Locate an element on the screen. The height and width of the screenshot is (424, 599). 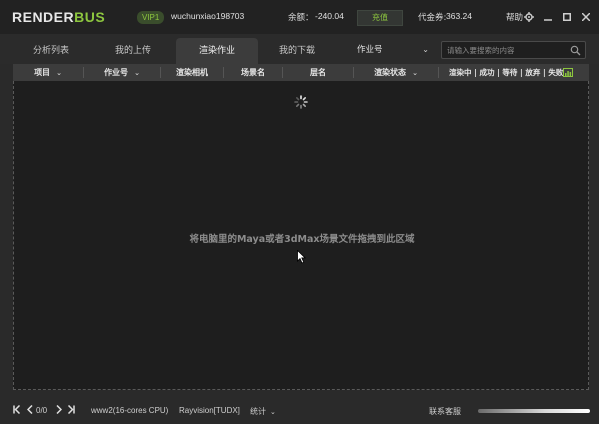
maximize-icon is located at coordinates (567, 17).